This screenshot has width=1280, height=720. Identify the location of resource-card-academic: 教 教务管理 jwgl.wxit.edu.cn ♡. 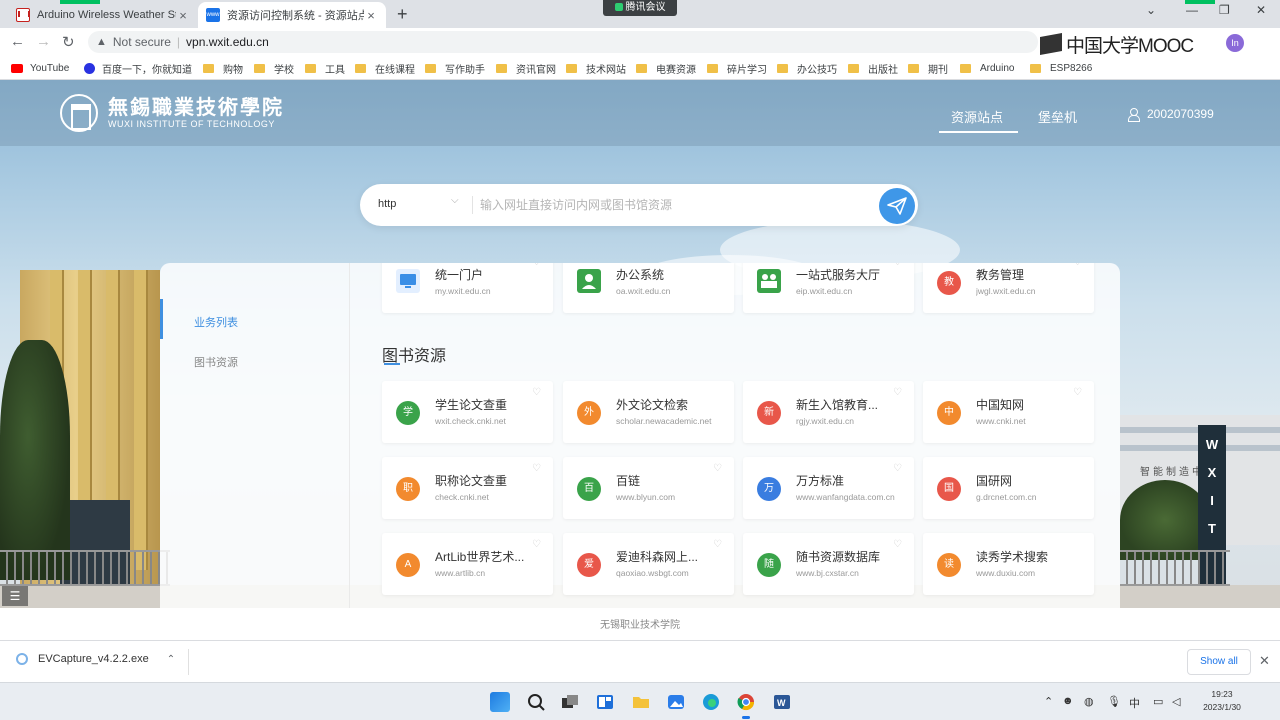
(1008, 288).